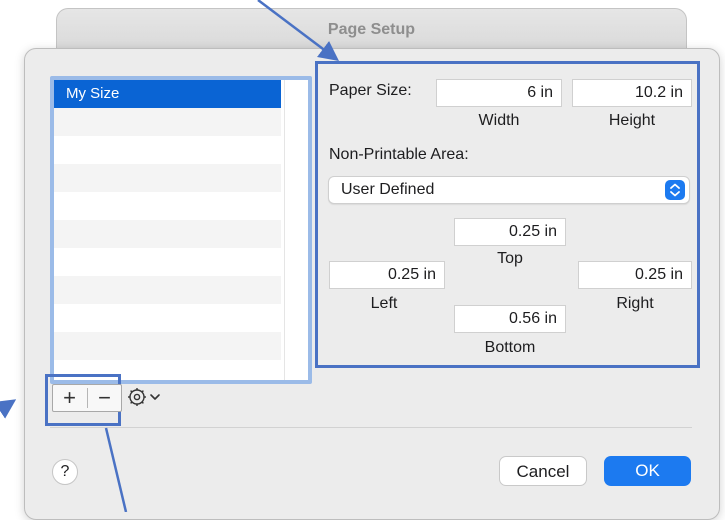 The width and height of the screenshot is (725, 520). Describe the element at coordinates (87, 398) in the screenshot. I see `add-remove-group: + −` at that location.